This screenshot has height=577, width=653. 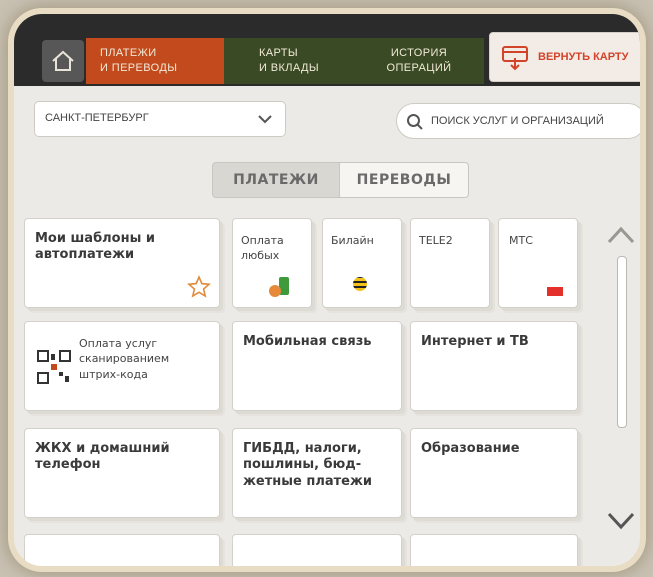 What do you see at coordinates (160, 119) in the screenshot?
I see `city-select: САНКТ-ПЕТЕРБУРГ` at bounding box center [160, 119].